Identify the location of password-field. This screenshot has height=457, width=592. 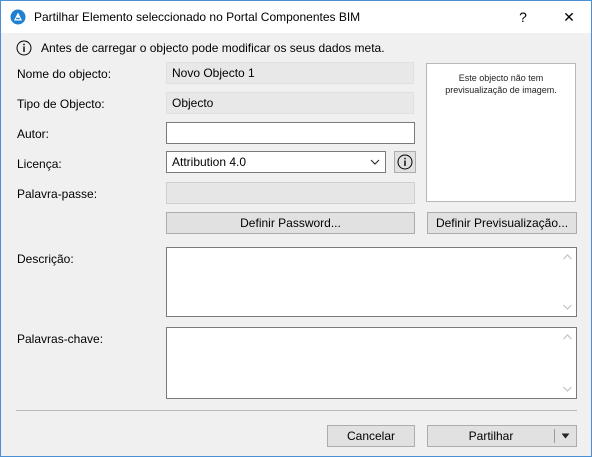
(290, 193).